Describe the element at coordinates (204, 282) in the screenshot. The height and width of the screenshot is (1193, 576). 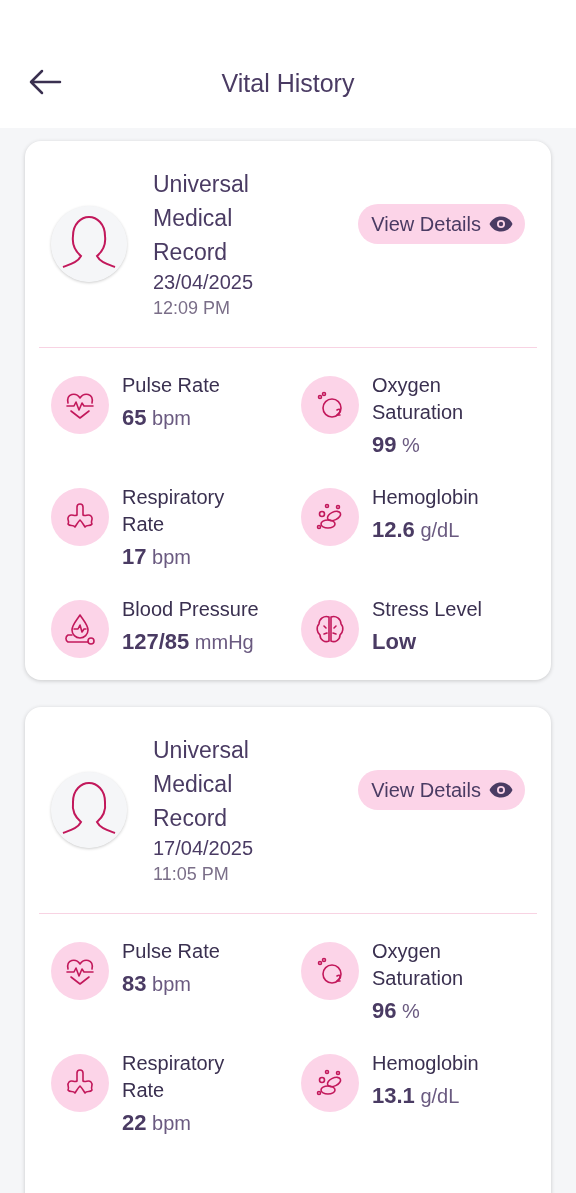
I see `record-date: 23/04/2025` at that location.